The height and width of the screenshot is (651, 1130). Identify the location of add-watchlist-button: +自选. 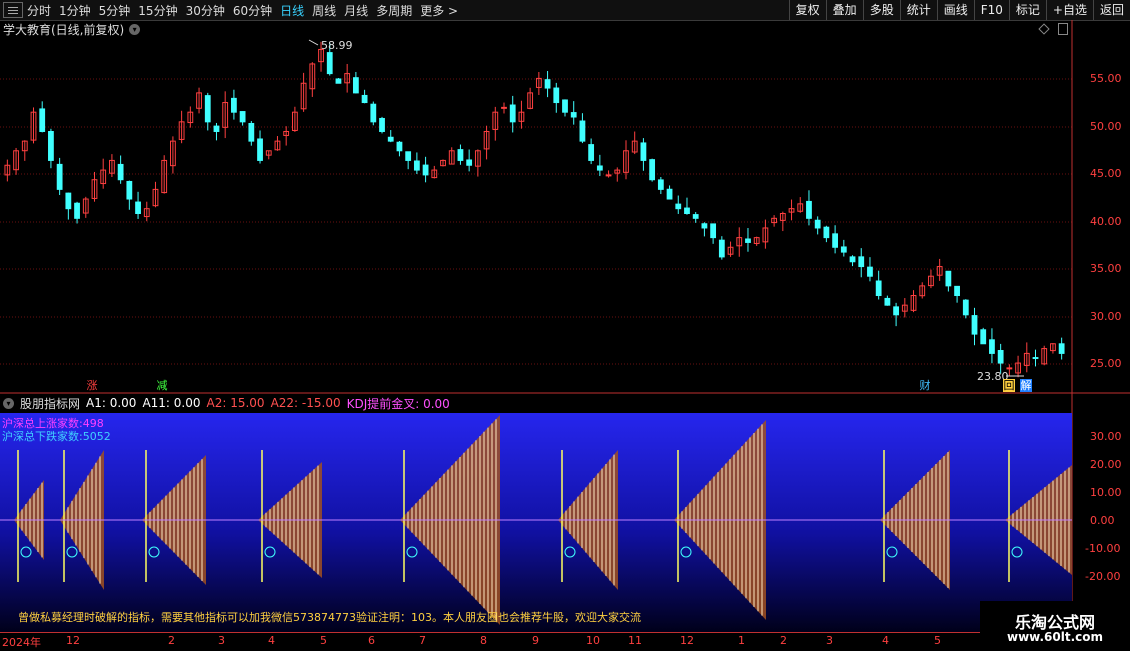
(1069, 10).